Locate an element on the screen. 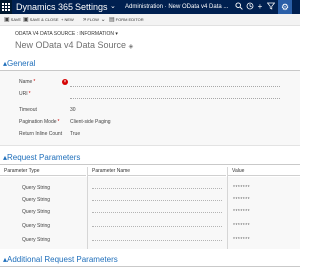  chevron-down-icon: ▾ is located at coordinates (116, 34).